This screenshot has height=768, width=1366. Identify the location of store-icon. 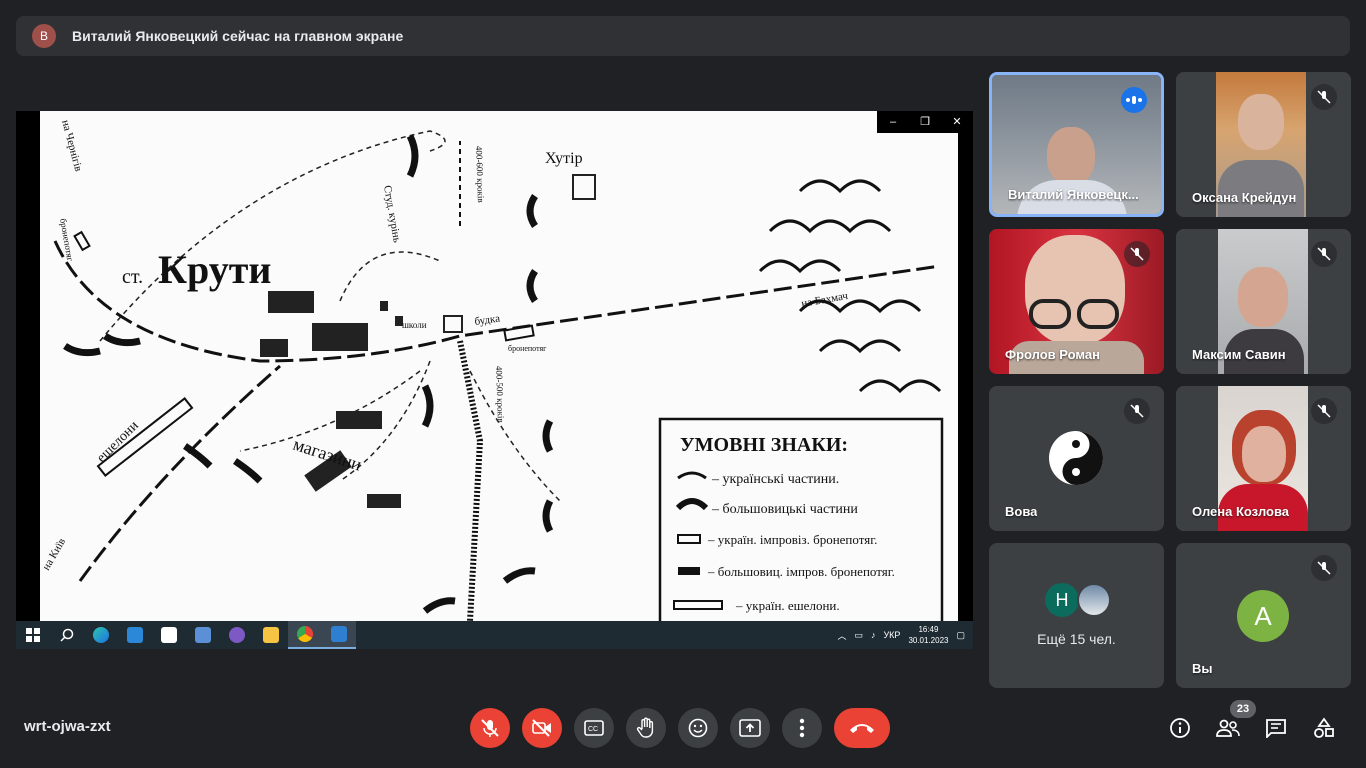
(169, 635).